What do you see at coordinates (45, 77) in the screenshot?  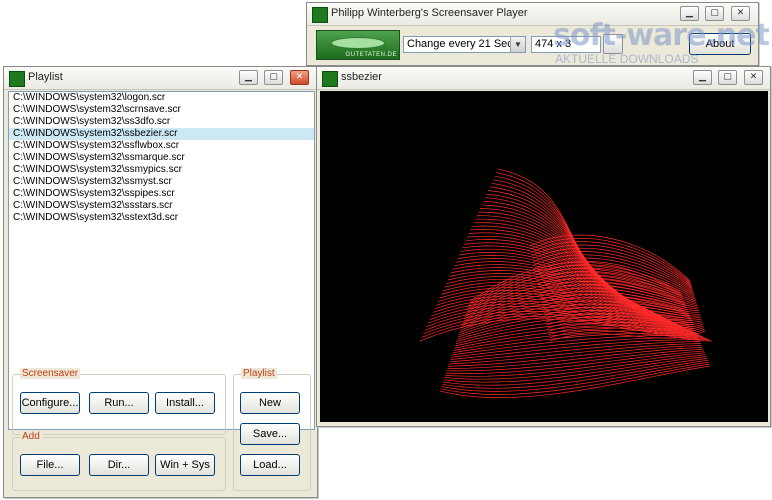 I see `playlist-title: Playlist` at bounding box center [45, 77].